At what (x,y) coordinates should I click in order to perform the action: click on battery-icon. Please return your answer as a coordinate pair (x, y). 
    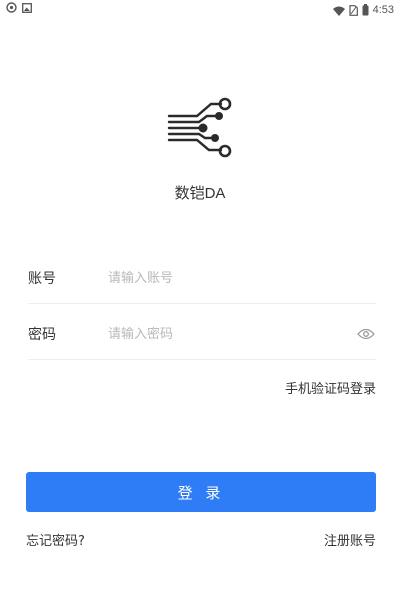
    Looking at the image, I should click on (365, 10).